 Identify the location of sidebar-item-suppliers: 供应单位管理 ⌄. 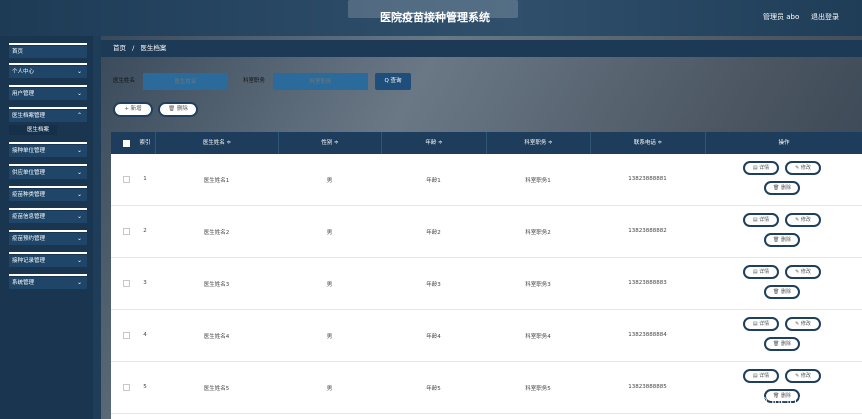
(48, 171).